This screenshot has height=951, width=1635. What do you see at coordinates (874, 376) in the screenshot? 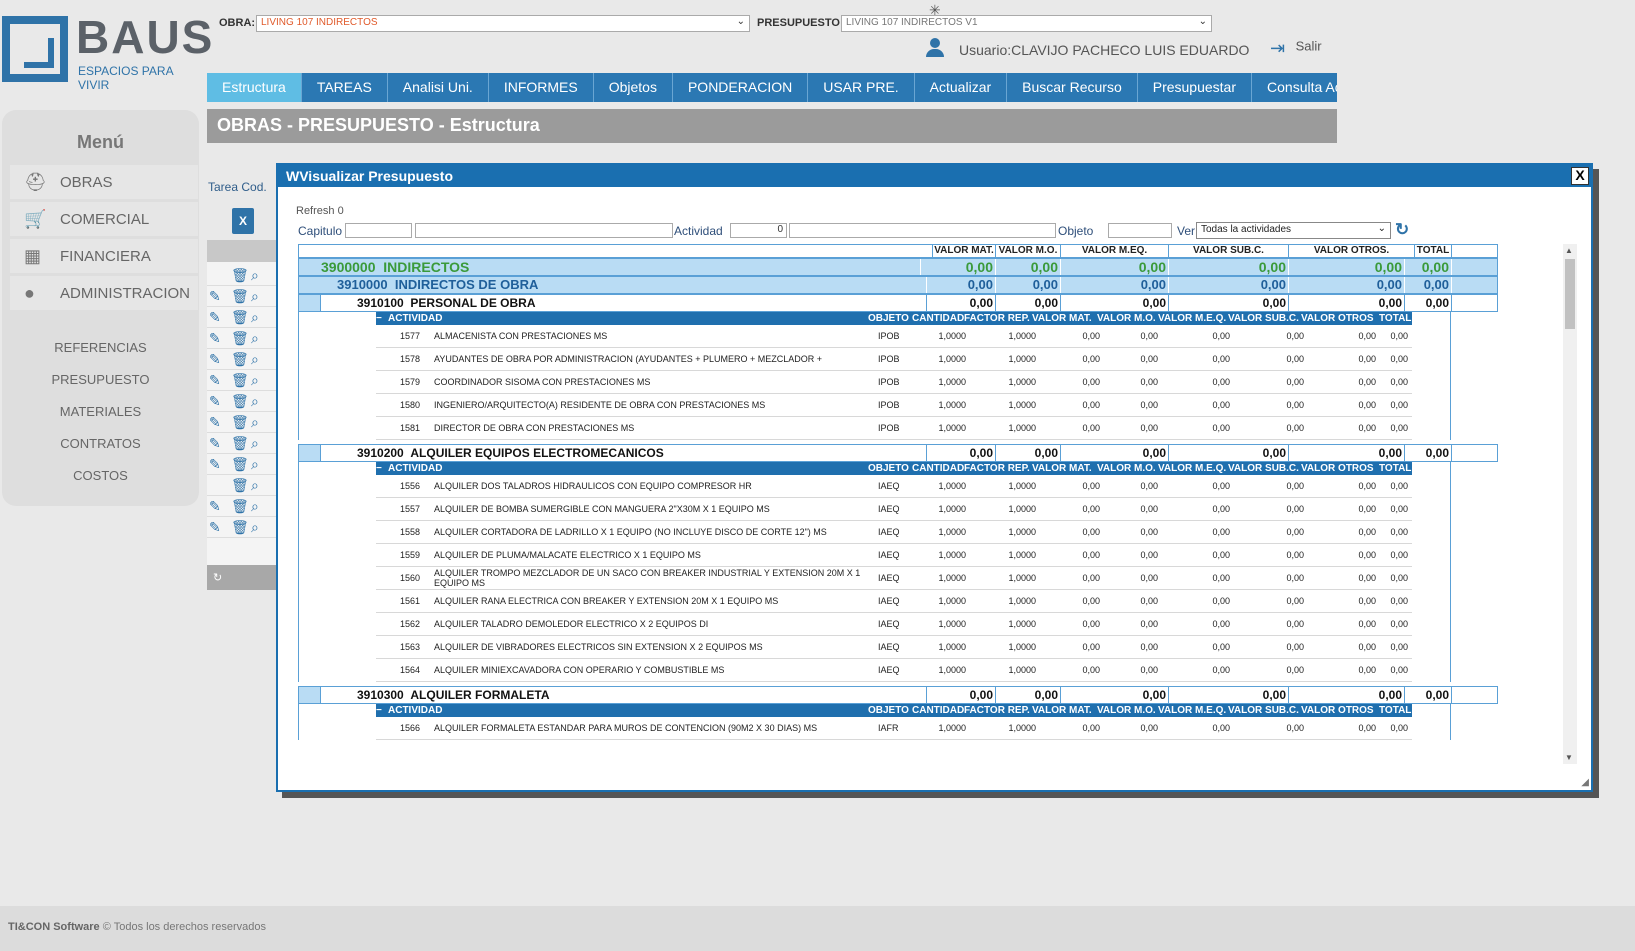
I see `section-frame` at bounding box center [874, 376].